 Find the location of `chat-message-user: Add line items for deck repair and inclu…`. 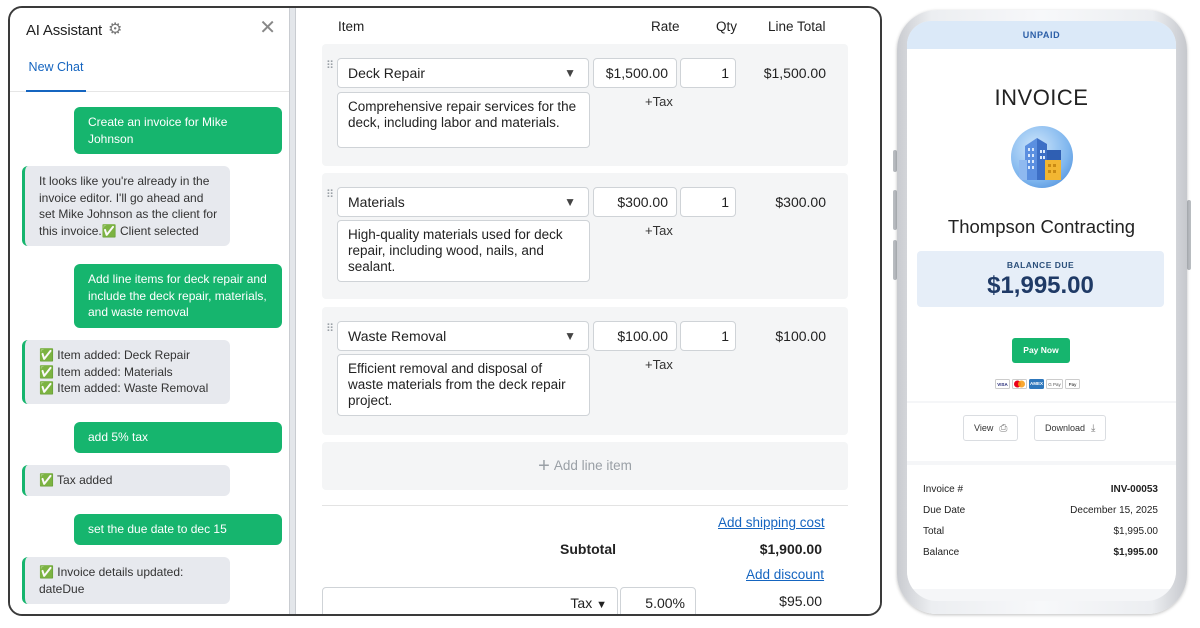

chat-message-user: Add line items for deck repair and inclu… is located at coordinates (178, 296).